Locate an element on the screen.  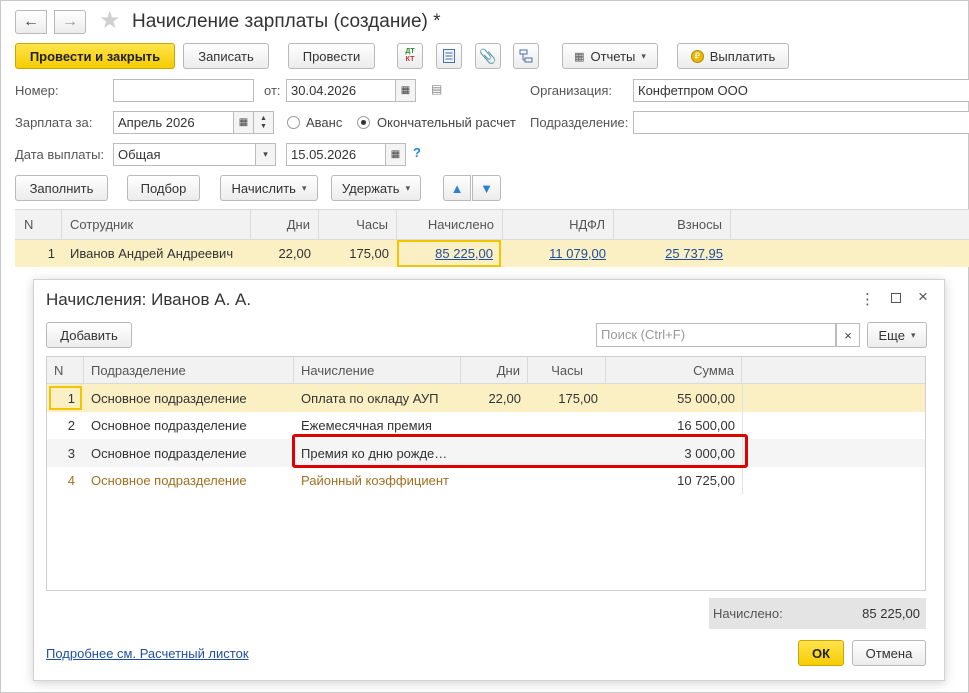
col-contributions: Взносы is located at coordinates (672, 224).